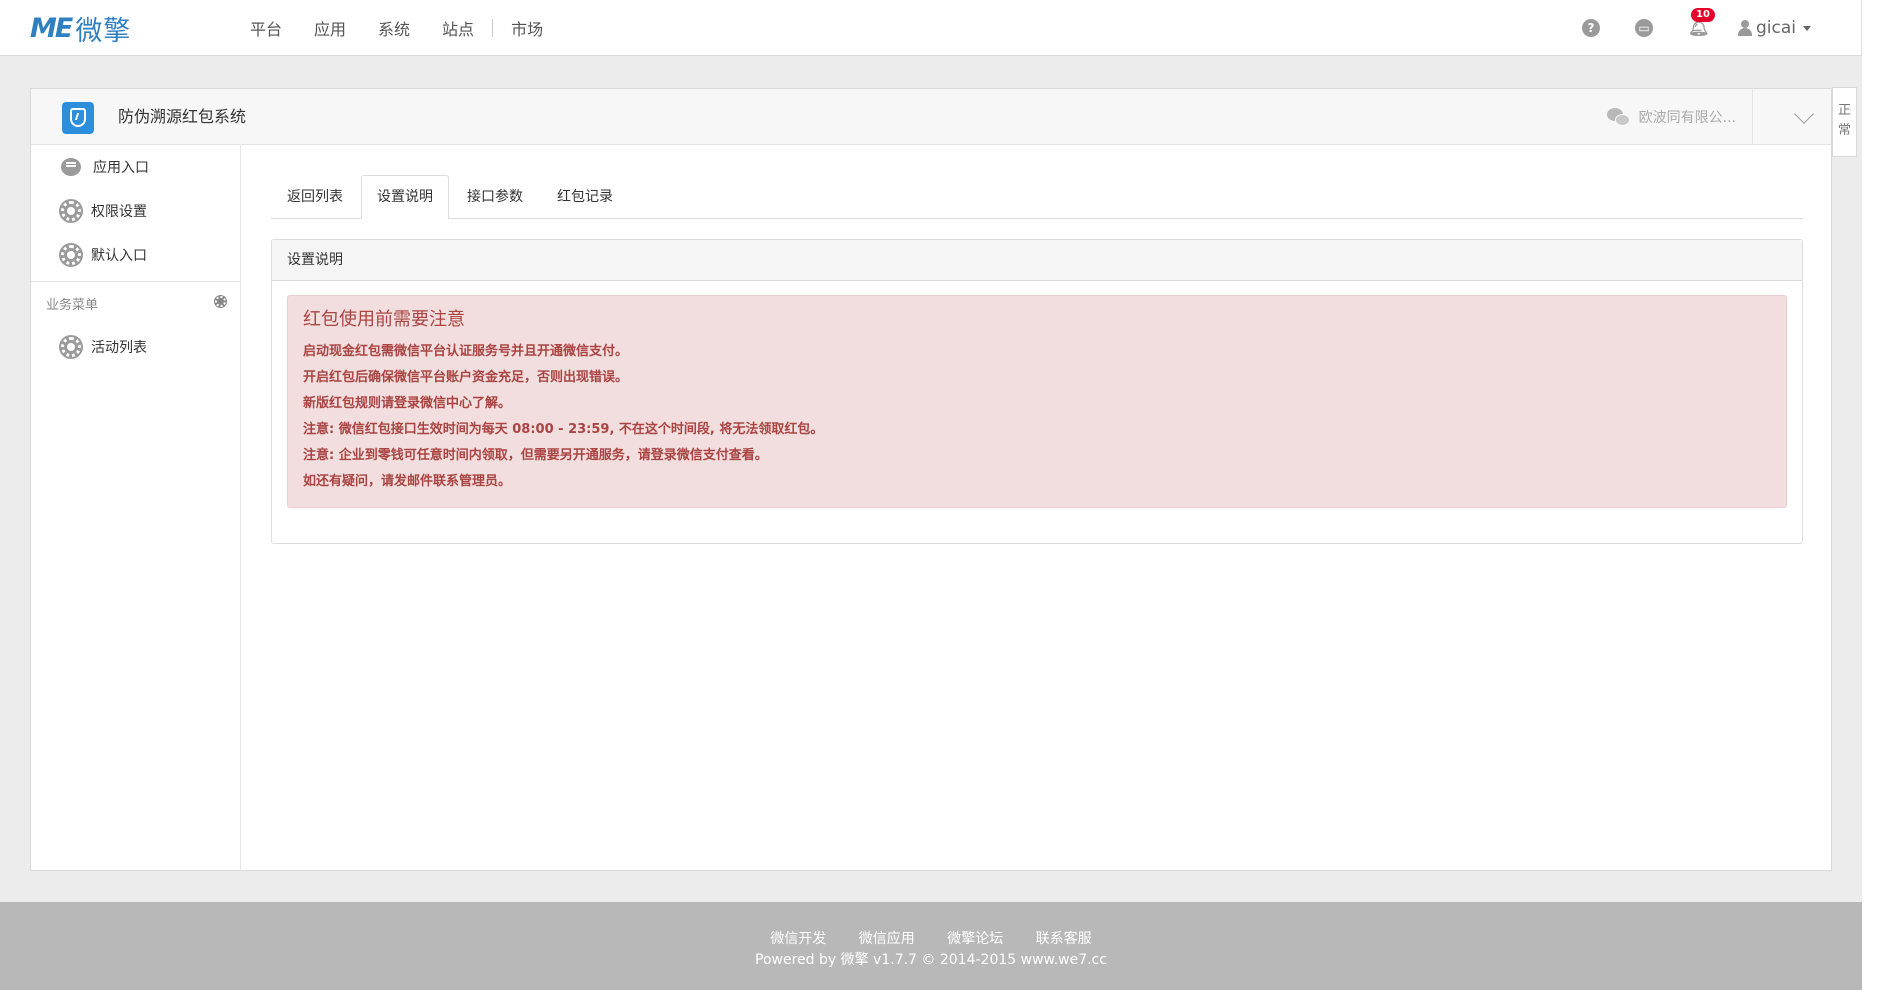  What do you see at coordinates (495, 196) in the screenshot?
I see `tab-api-params: 接口参数` at bounding box center [495, 196].